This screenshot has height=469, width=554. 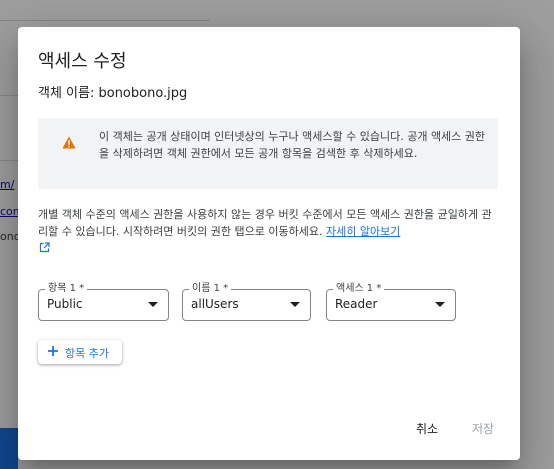 I want to click on dialog-title: 액세스 수정, so click(x=82, y=61).